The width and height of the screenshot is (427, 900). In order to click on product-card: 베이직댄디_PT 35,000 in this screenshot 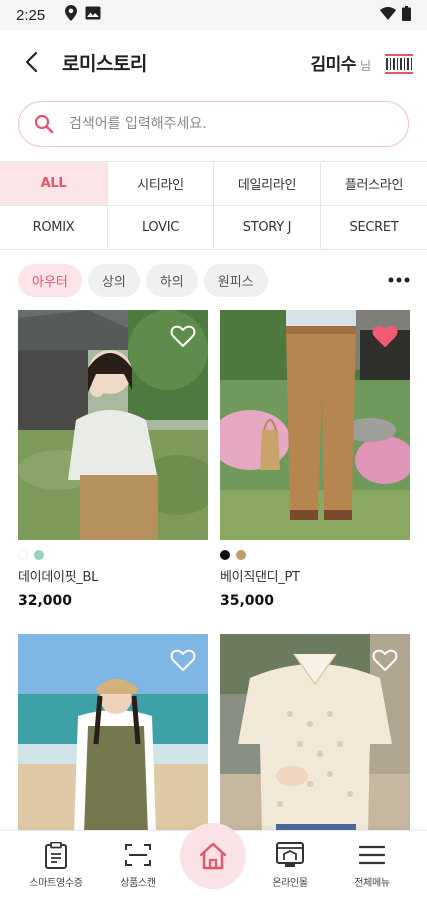, I will do `click(315, 459)`.